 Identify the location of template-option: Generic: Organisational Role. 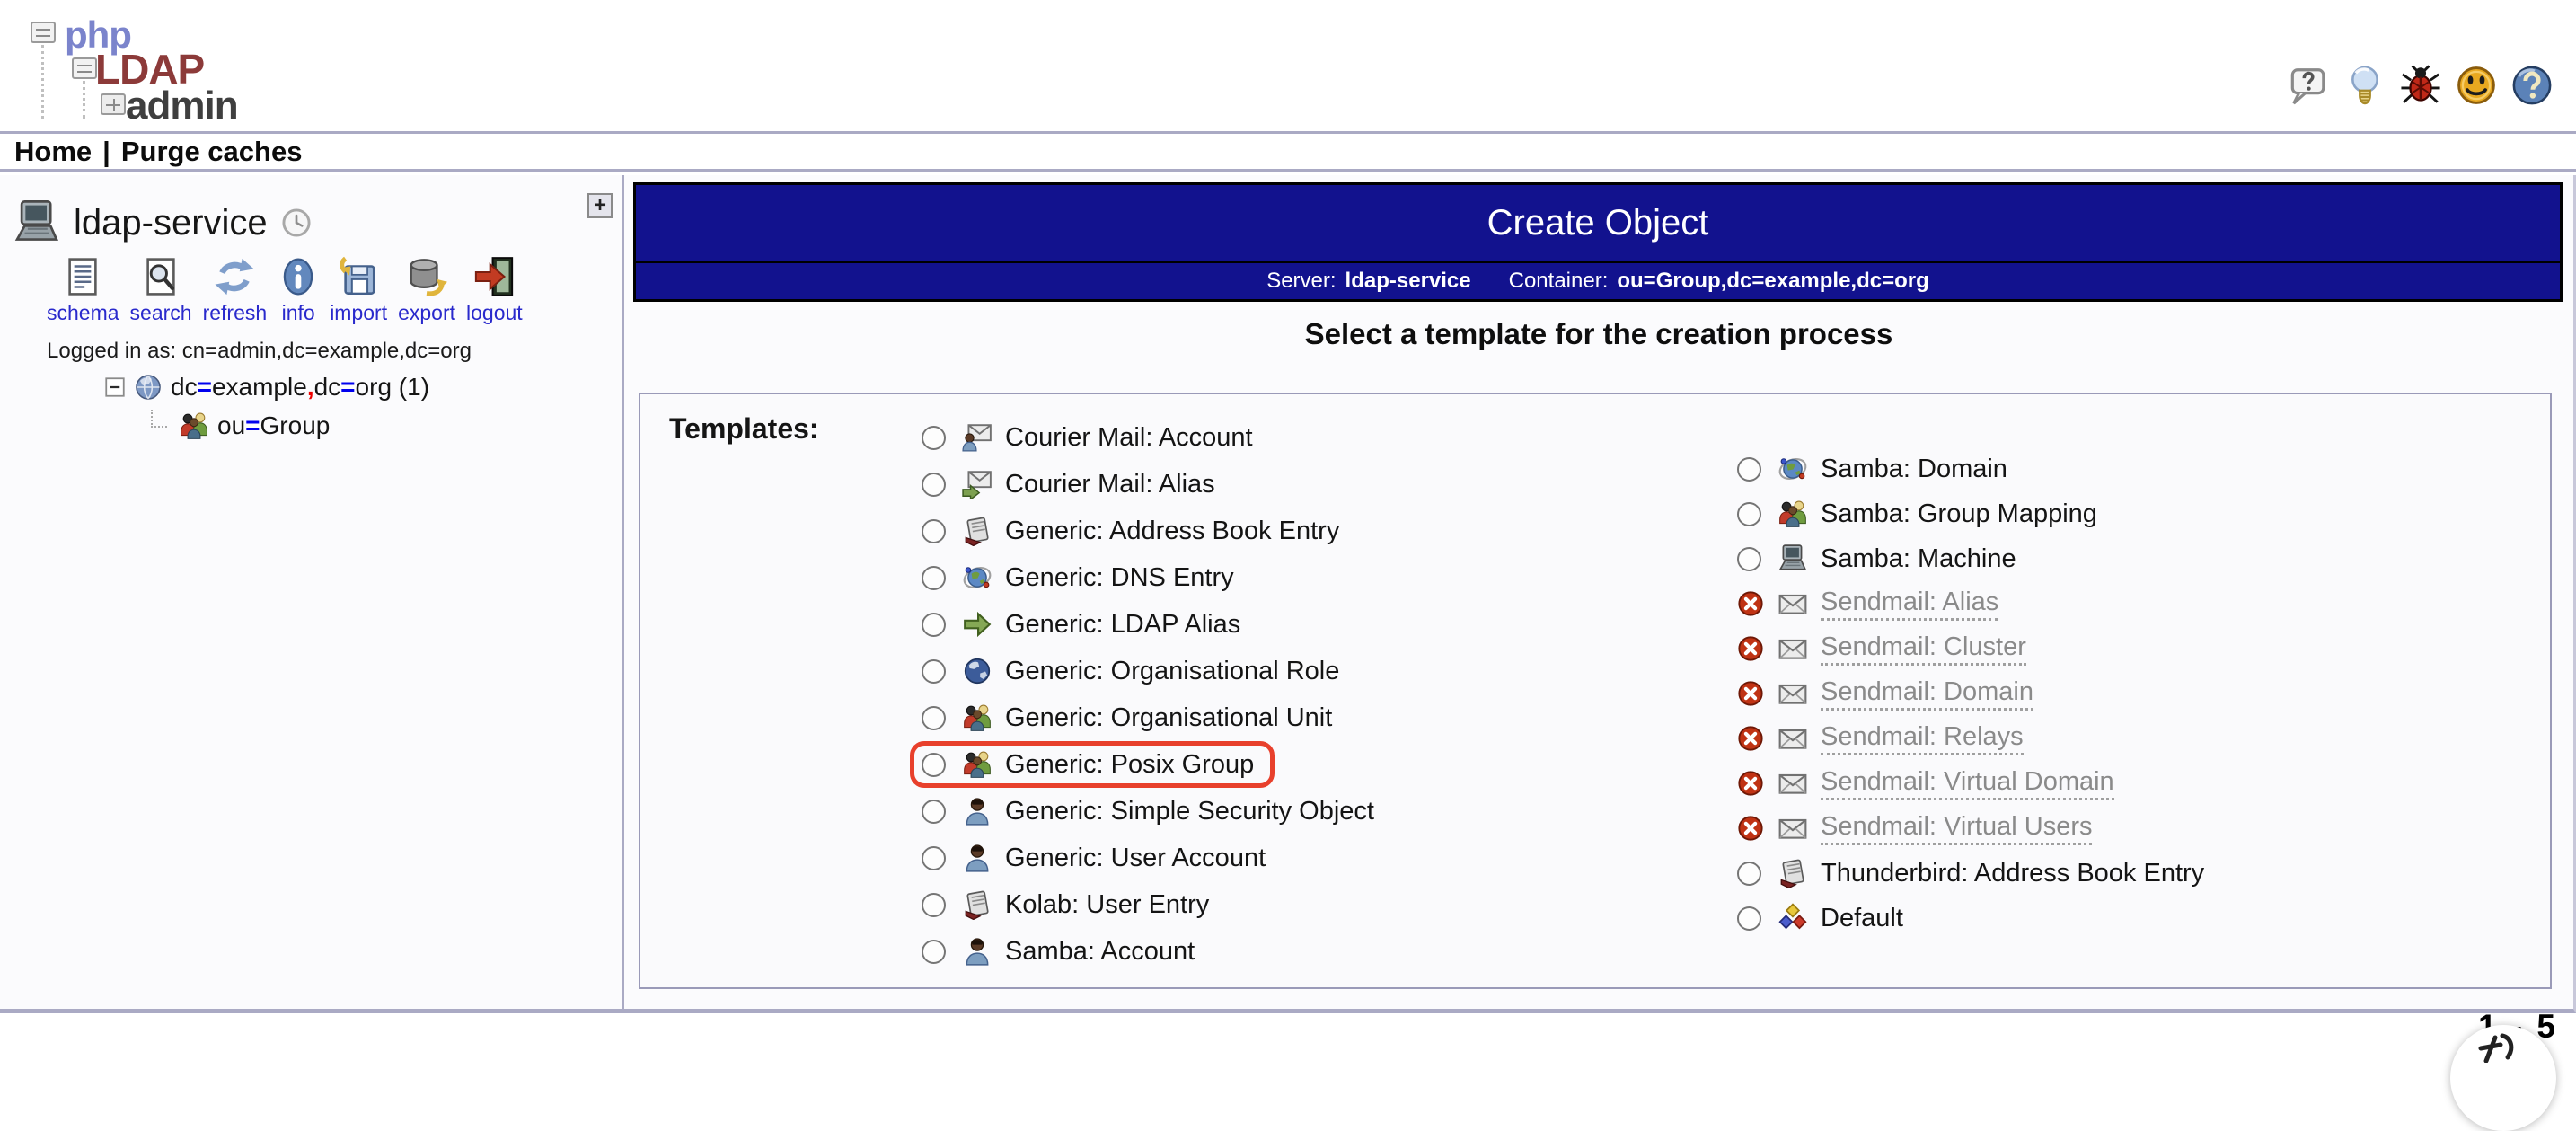
(1135, 671).